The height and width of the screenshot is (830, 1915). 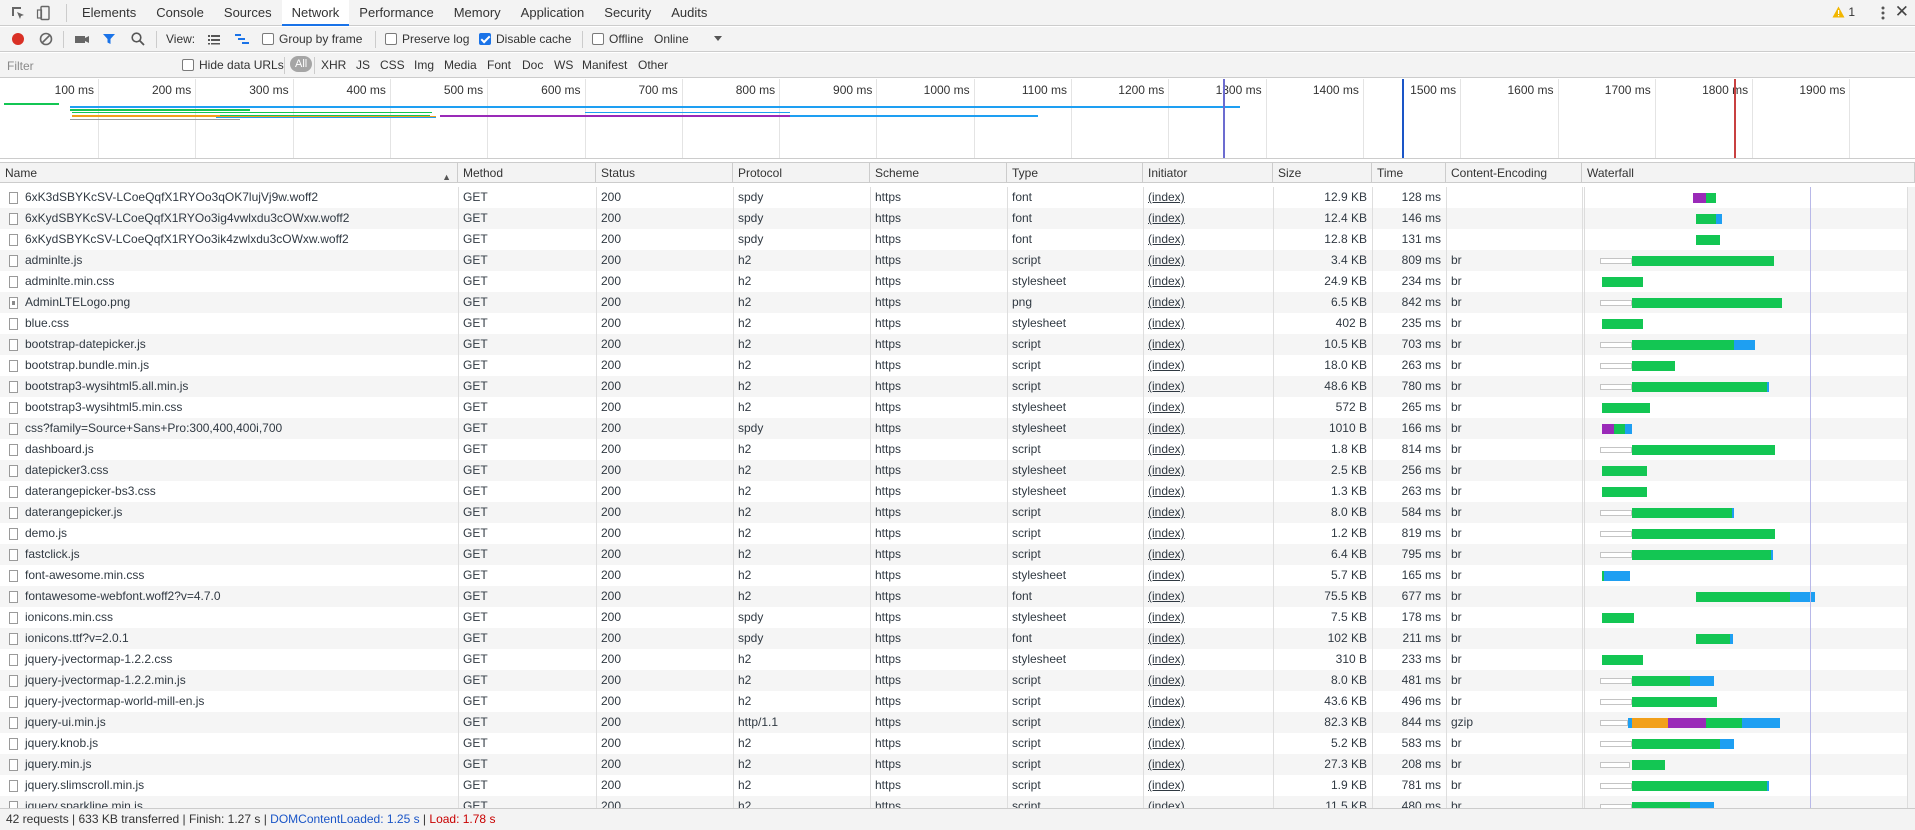 What do you see at coordinates (499, 65) in the screenshot?
I see `filter-type-font: Font` at bounding box center [499, 65].